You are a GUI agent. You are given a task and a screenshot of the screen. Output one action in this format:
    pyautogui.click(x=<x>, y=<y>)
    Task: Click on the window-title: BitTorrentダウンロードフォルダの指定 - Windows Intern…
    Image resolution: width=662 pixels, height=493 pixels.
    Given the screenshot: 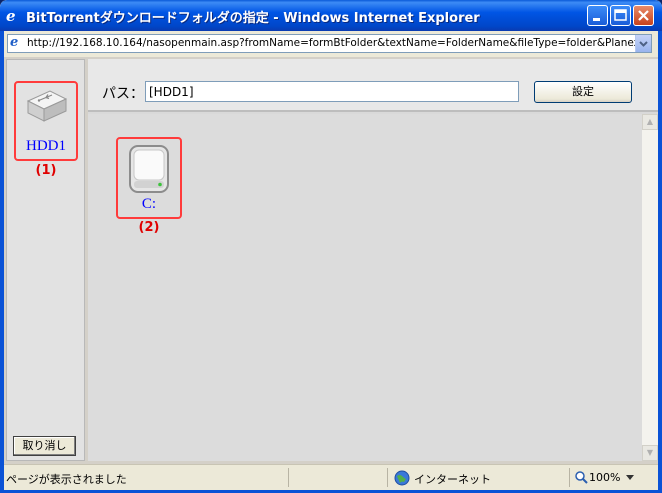 What is the action you would take?
    pyautogui.click(x=253, y=18)
    